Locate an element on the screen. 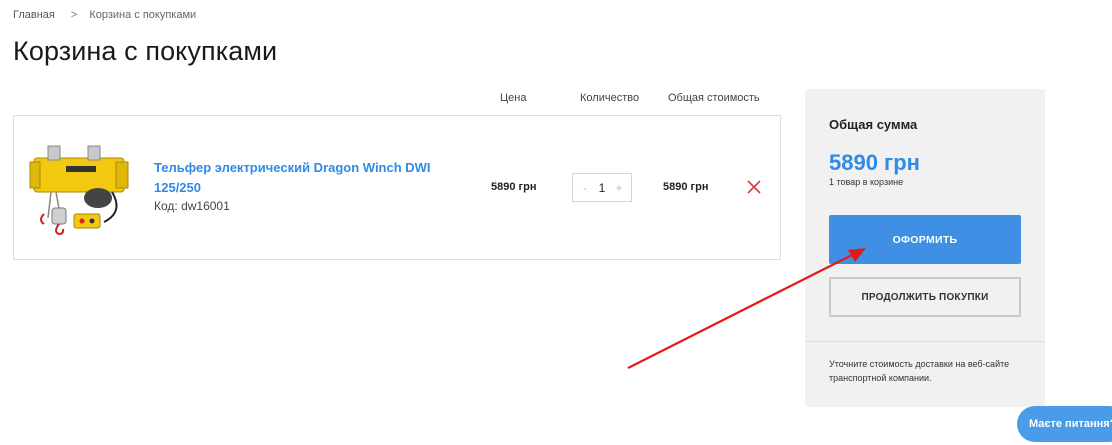 This screenshot has height=445, width=1112. column-header-price: Цена is located at coordinates (513, 98).